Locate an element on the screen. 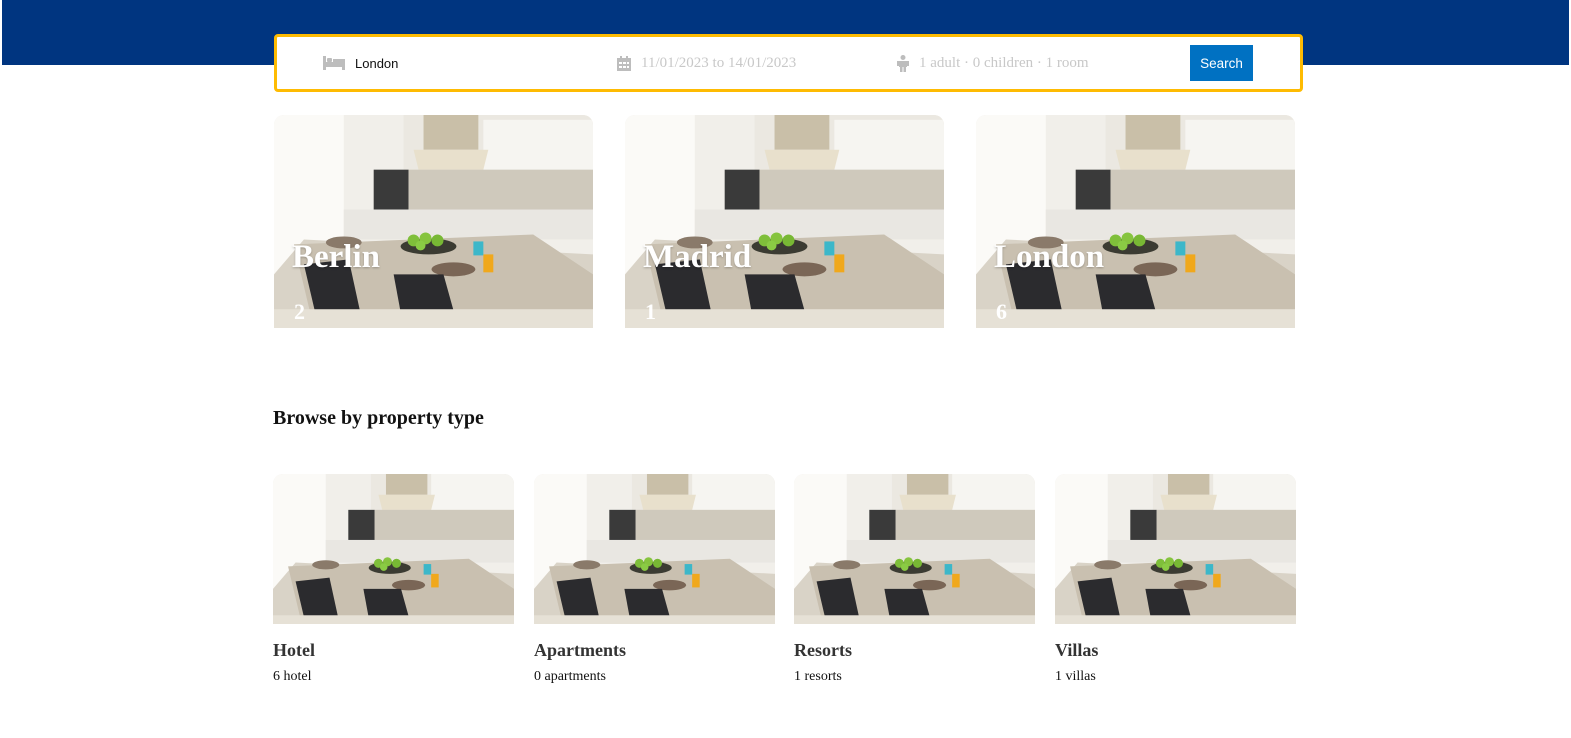 The image size is (1571, 738). property-type-count: 0 apartments is located at coordinates (570, 676).